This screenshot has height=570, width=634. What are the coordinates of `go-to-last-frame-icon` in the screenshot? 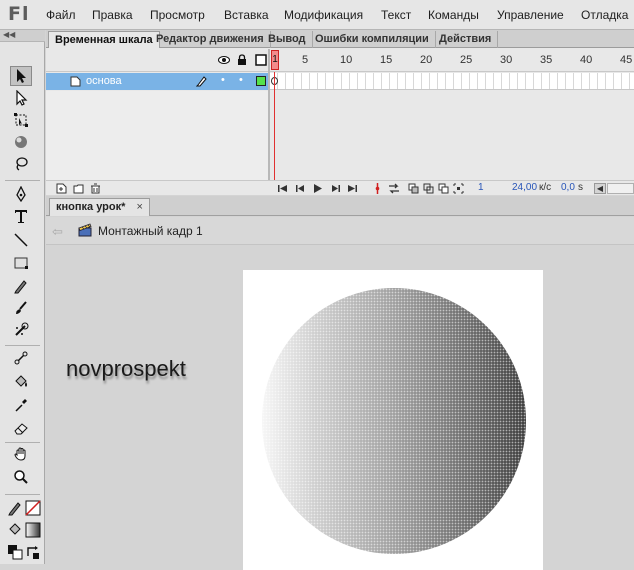 It's located at (352, 188).